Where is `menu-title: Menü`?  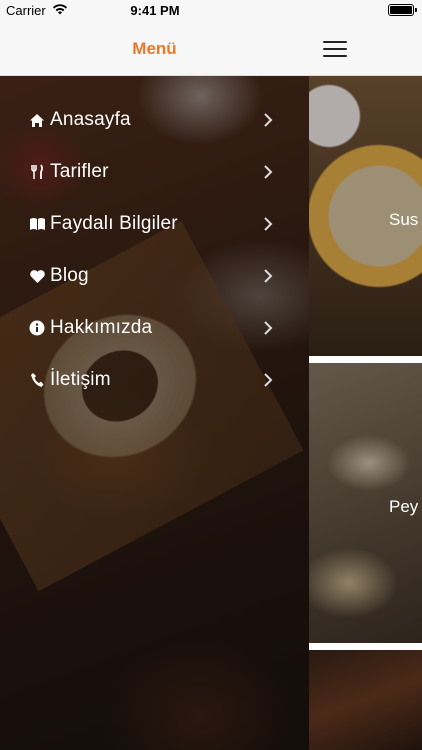 menu-title: Menü is located at coordinates (154, 48).